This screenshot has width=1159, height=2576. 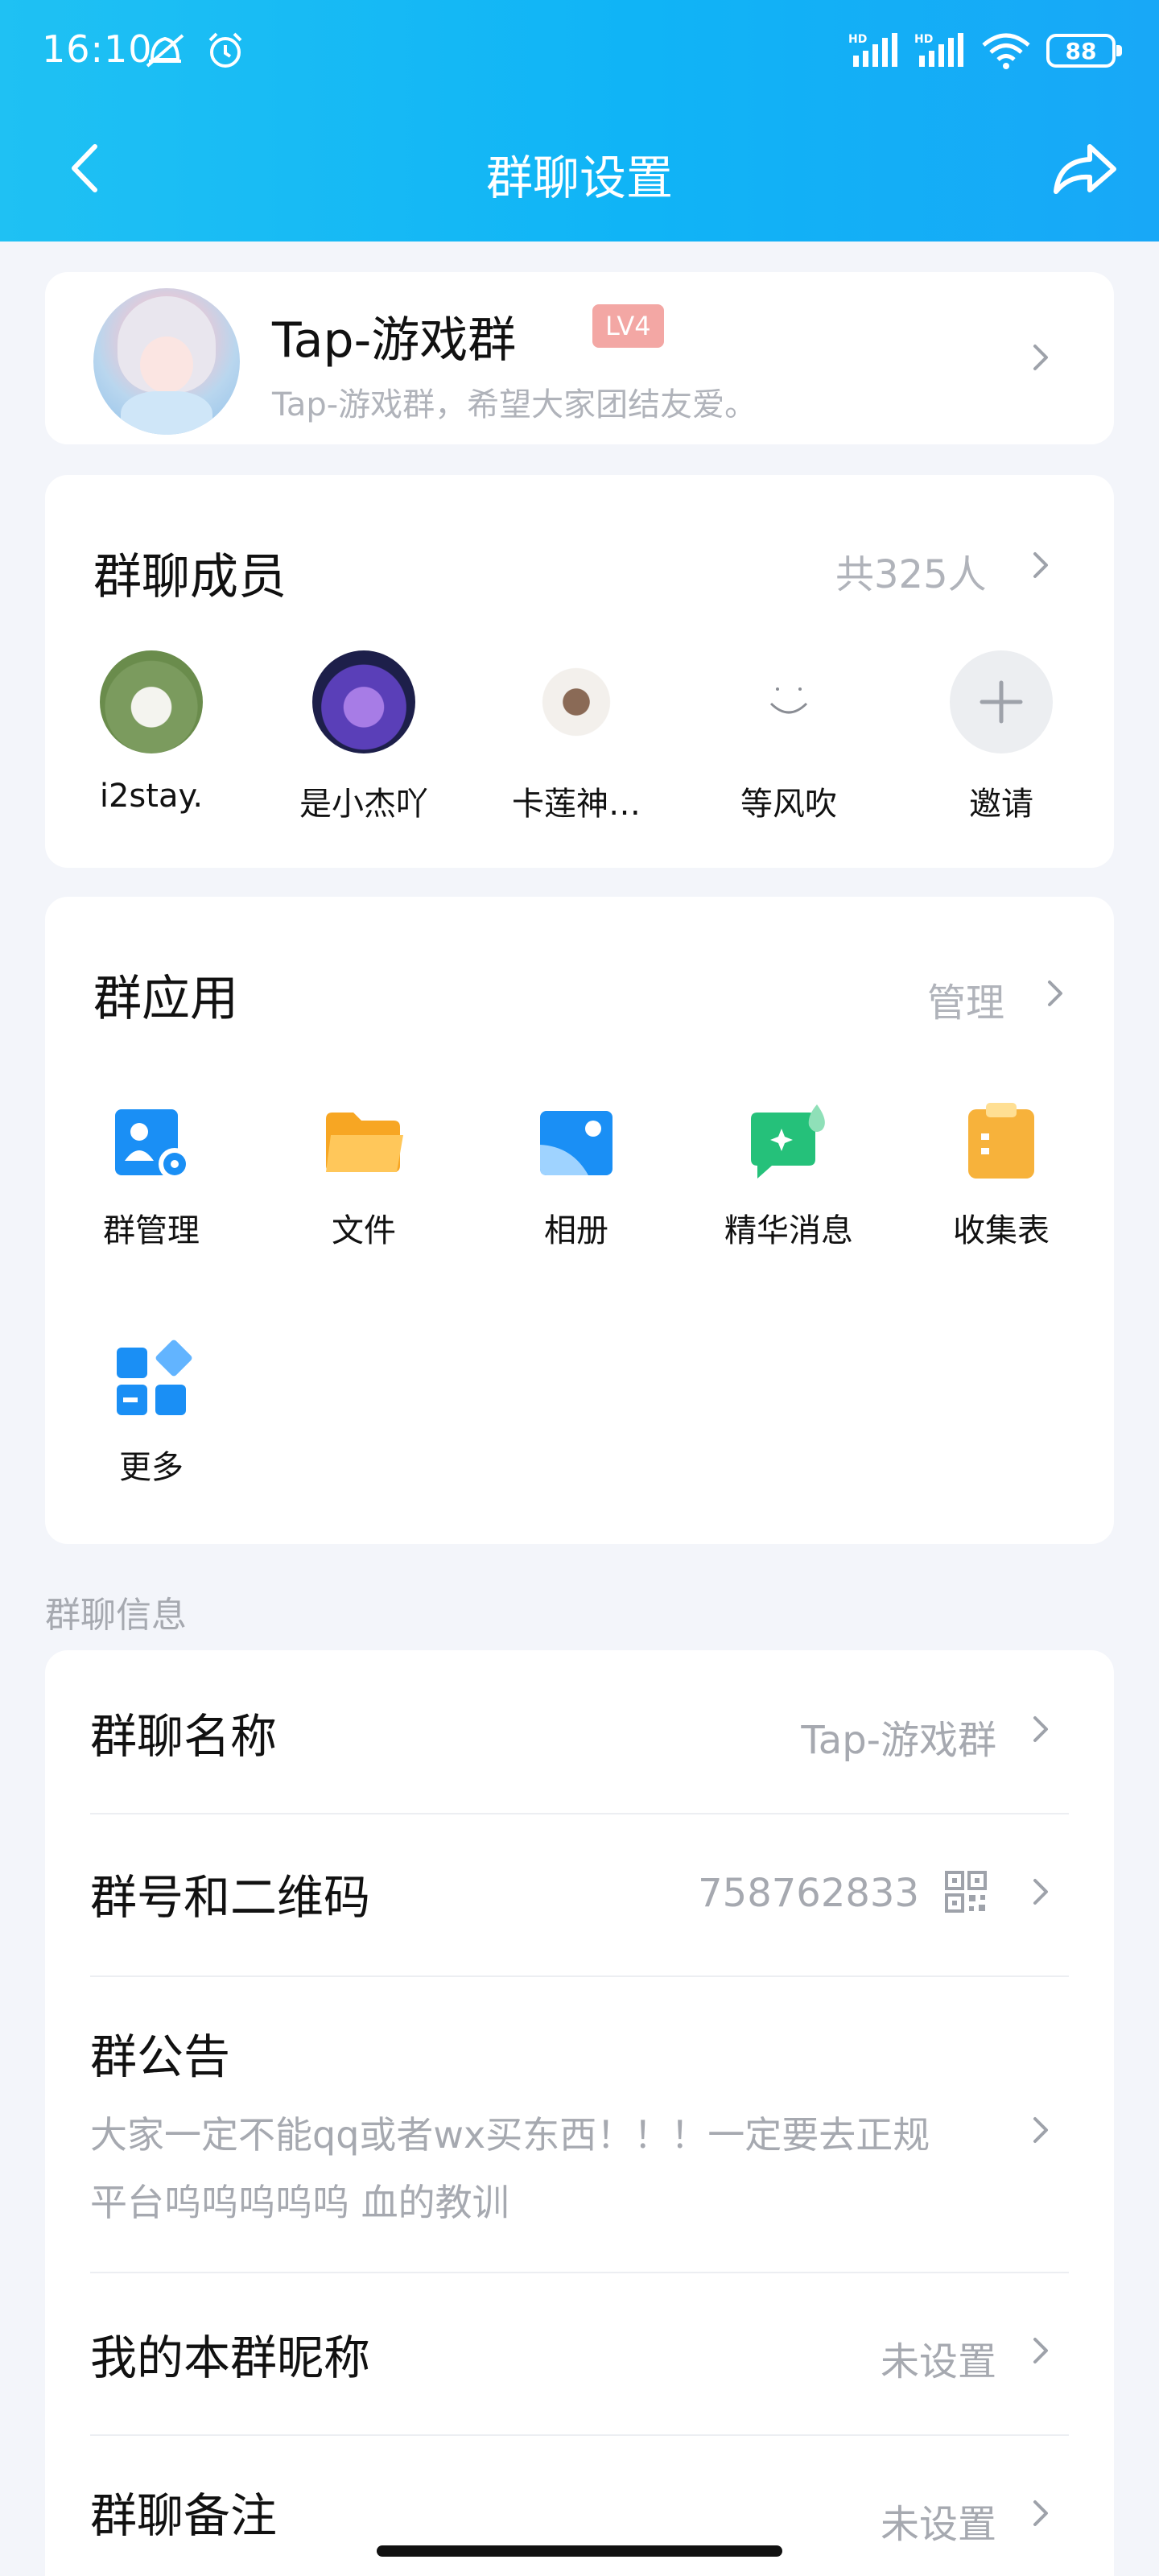 I want to click on essence-message-icon, so click(x=788, y=1141).